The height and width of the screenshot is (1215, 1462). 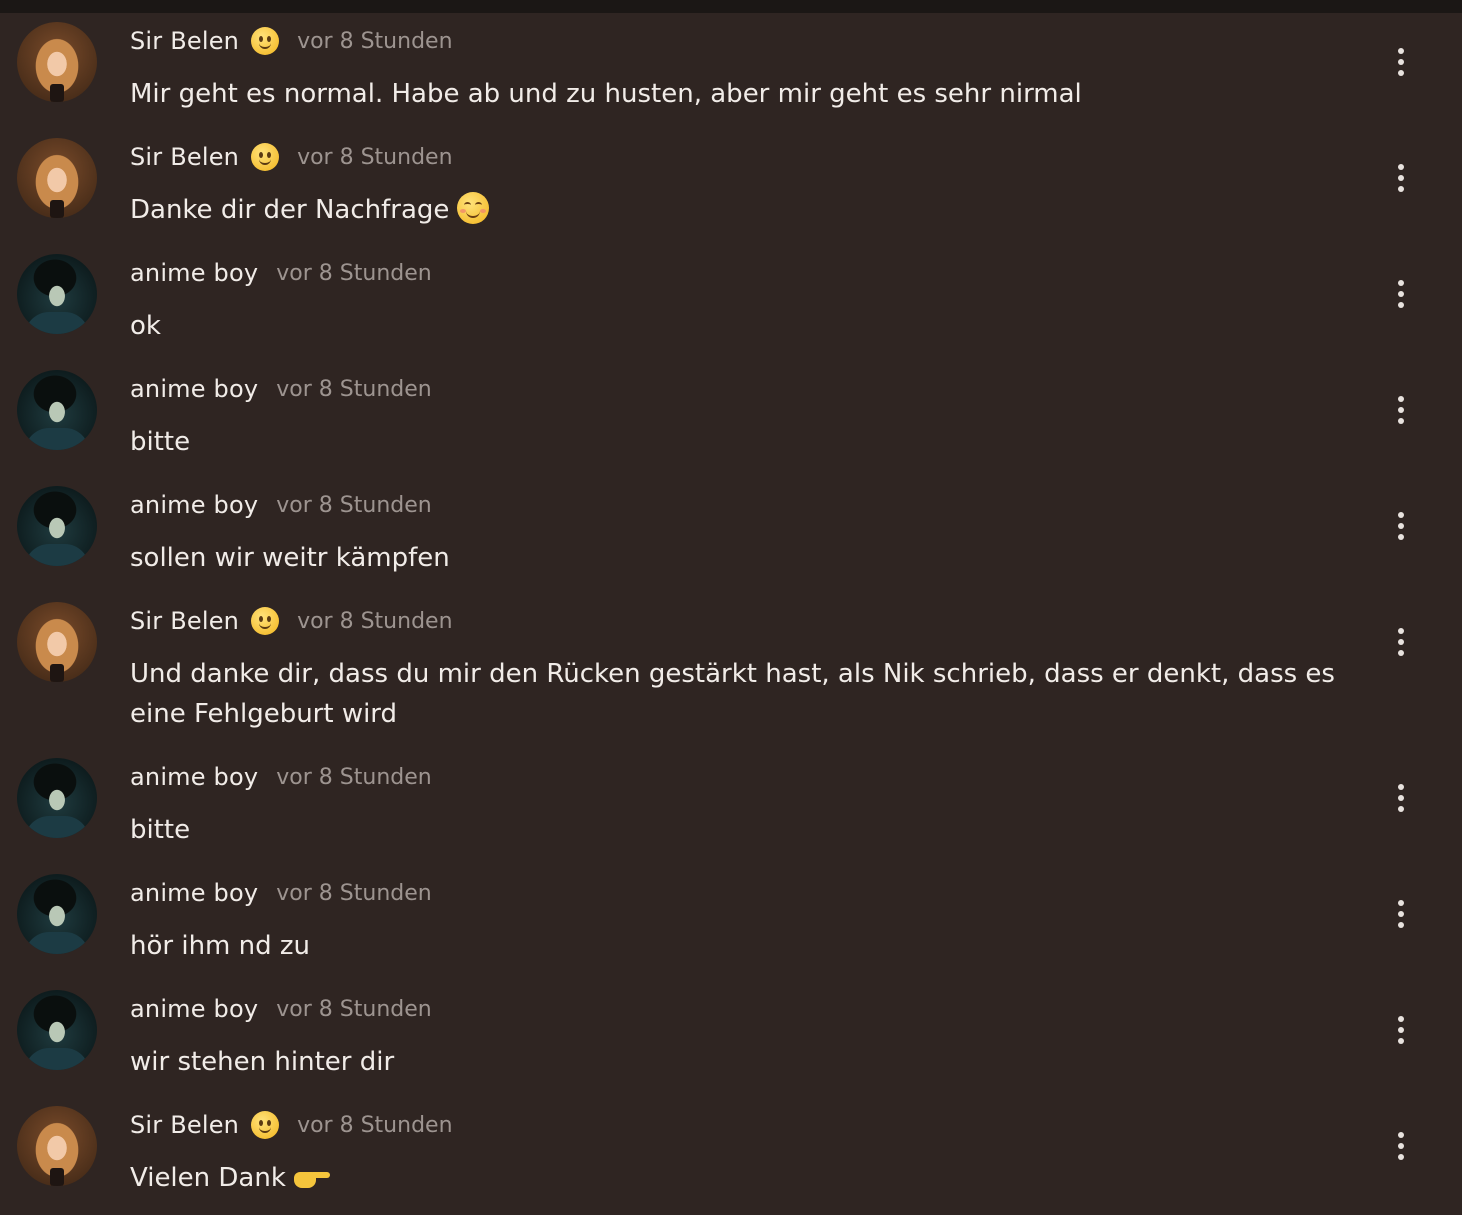 What do you see at coordinates (740, 210) in the screenshot?
I see `message-text: Danke dir der Nachfrage` at bounding box center [740, 210].